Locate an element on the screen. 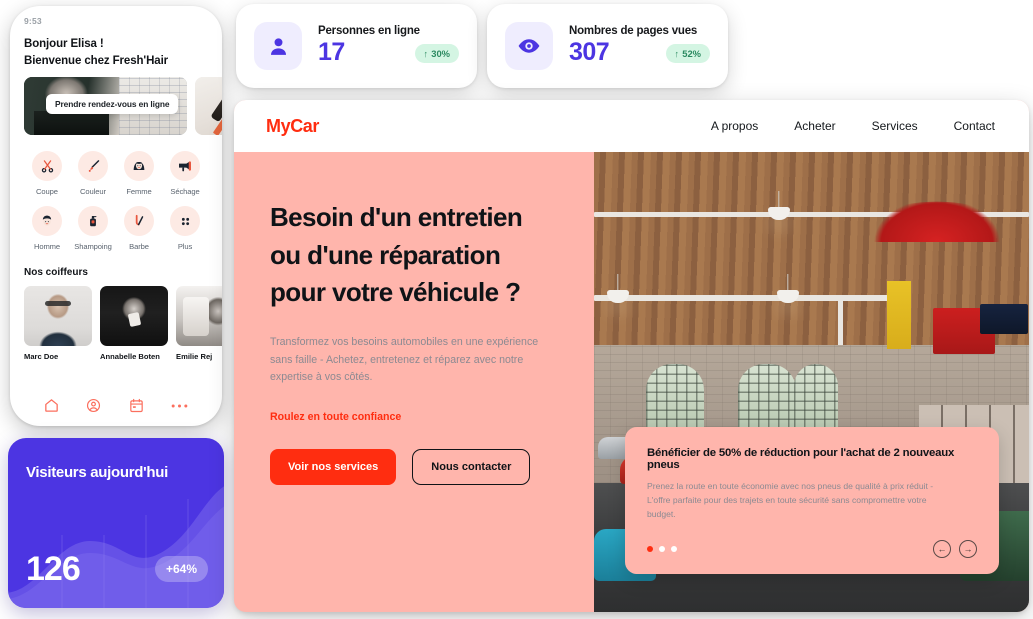  service-label: Séchage is located at coordinates (185, 192).